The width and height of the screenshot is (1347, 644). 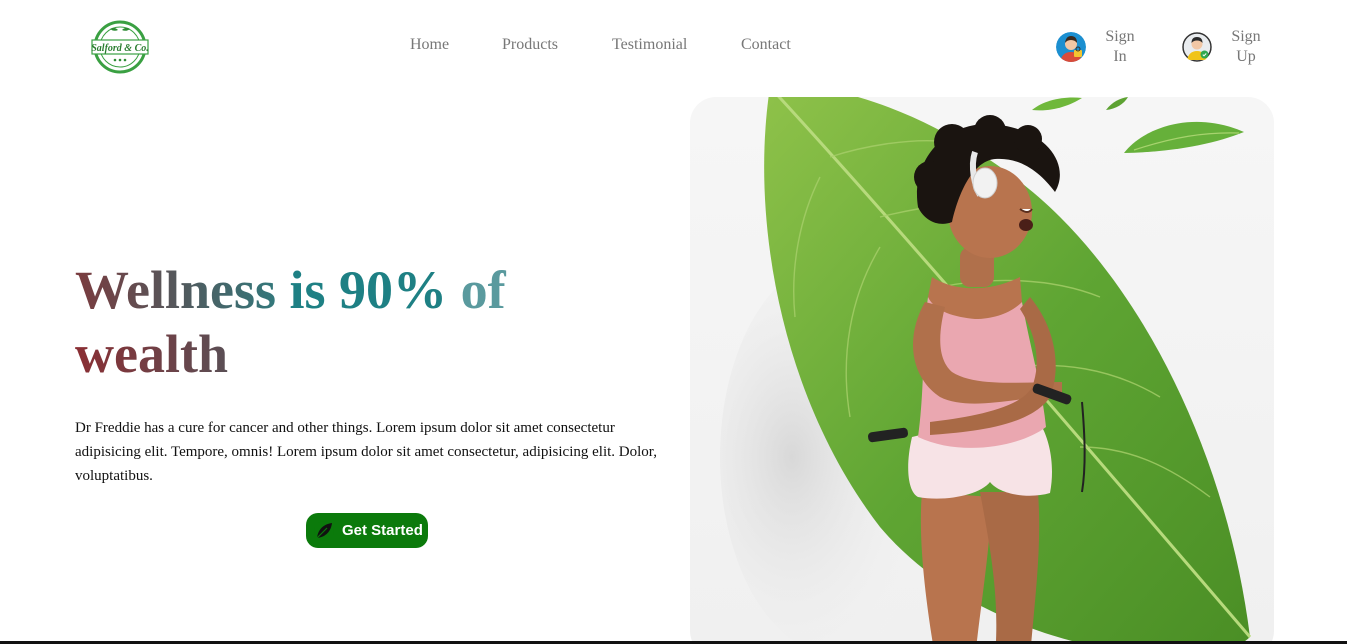 I want to click on sign-in-line1: Sign, so click(x=1120, y=36).